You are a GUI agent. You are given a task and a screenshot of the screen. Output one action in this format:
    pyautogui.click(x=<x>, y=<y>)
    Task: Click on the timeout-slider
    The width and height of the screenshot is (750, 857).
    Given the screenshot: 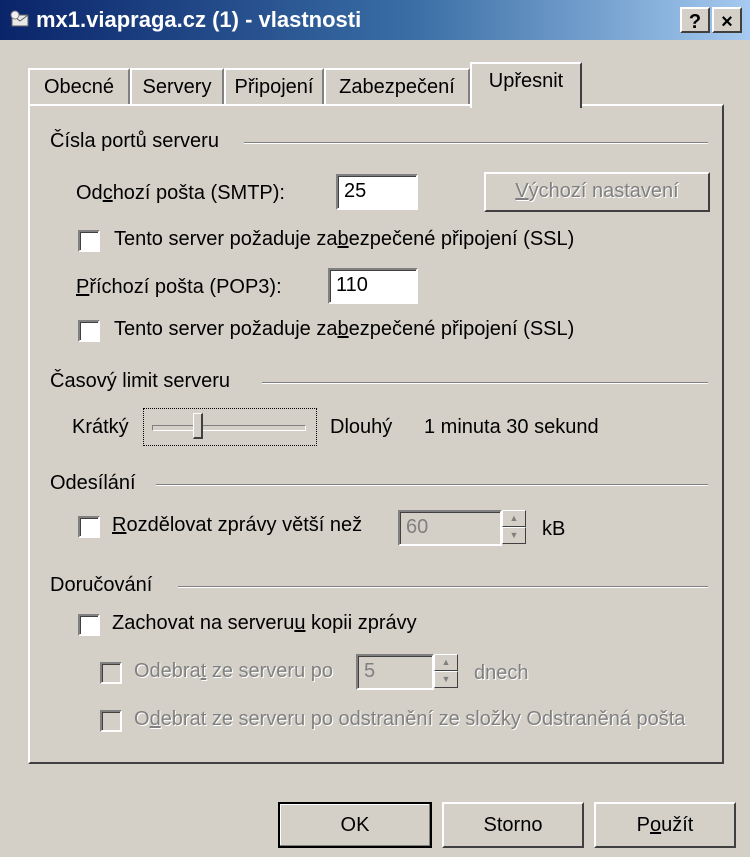 What is the action you would take?
    pyautogui.click(x=230, y=427)
    